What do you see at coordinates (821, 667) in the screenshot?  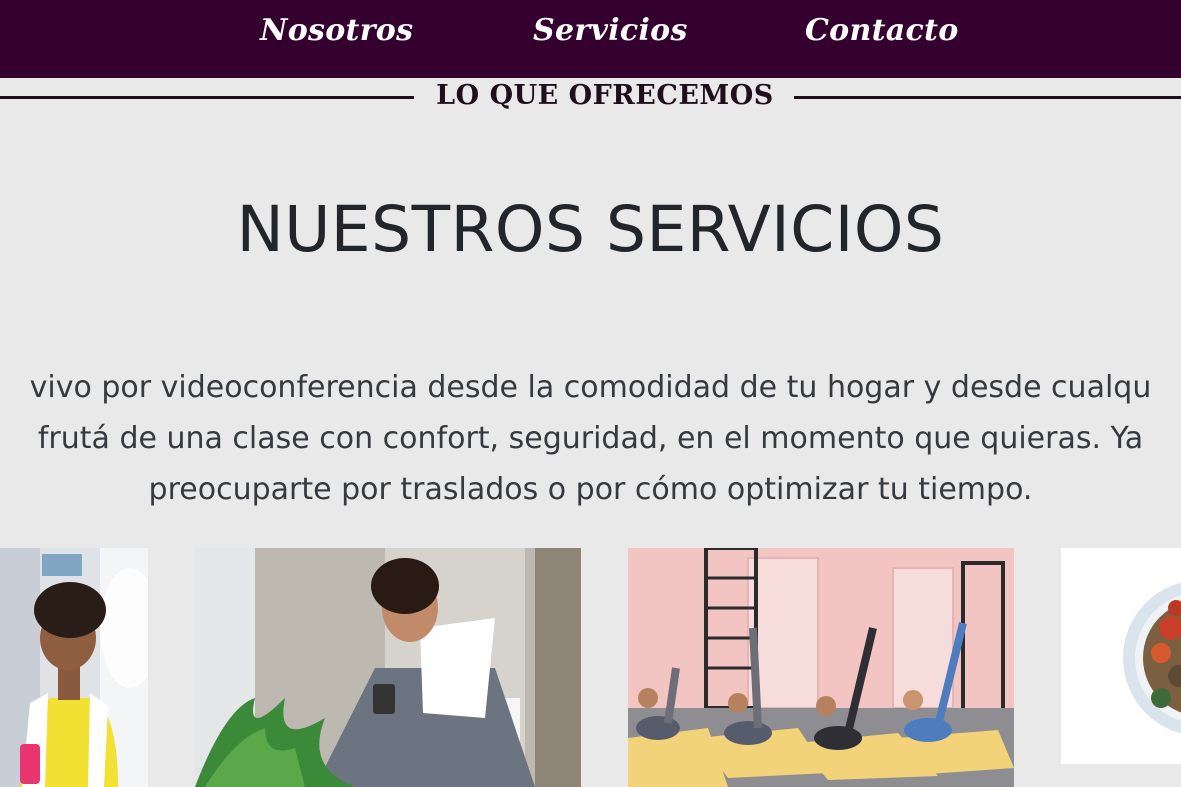 I see `service-image-group-class` at bounding box center [821, 667].